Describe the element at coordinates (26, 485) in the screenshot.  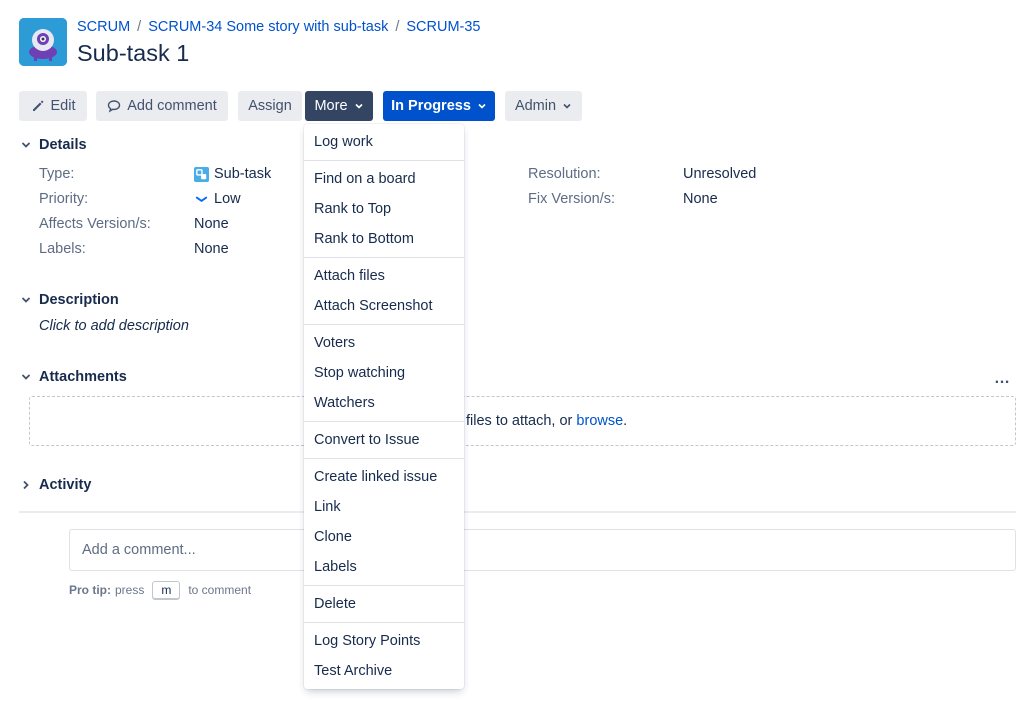
I see `chevron-right-icon` at that location.